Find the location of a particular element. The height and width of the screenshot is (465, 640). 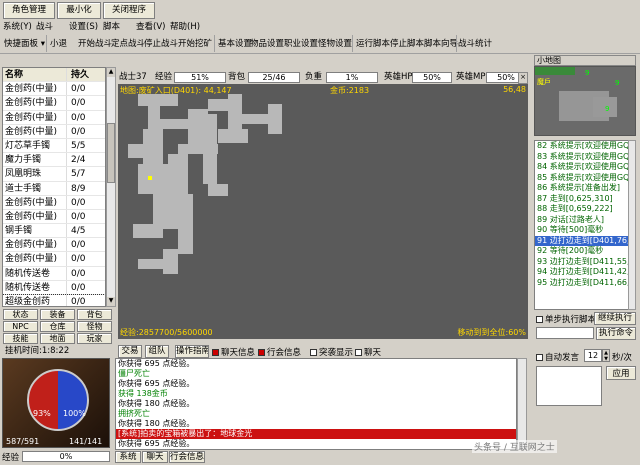

script-log-entry: 83 系统提示[欢迎使用GQ:9 is located at coordinates (585, 157).